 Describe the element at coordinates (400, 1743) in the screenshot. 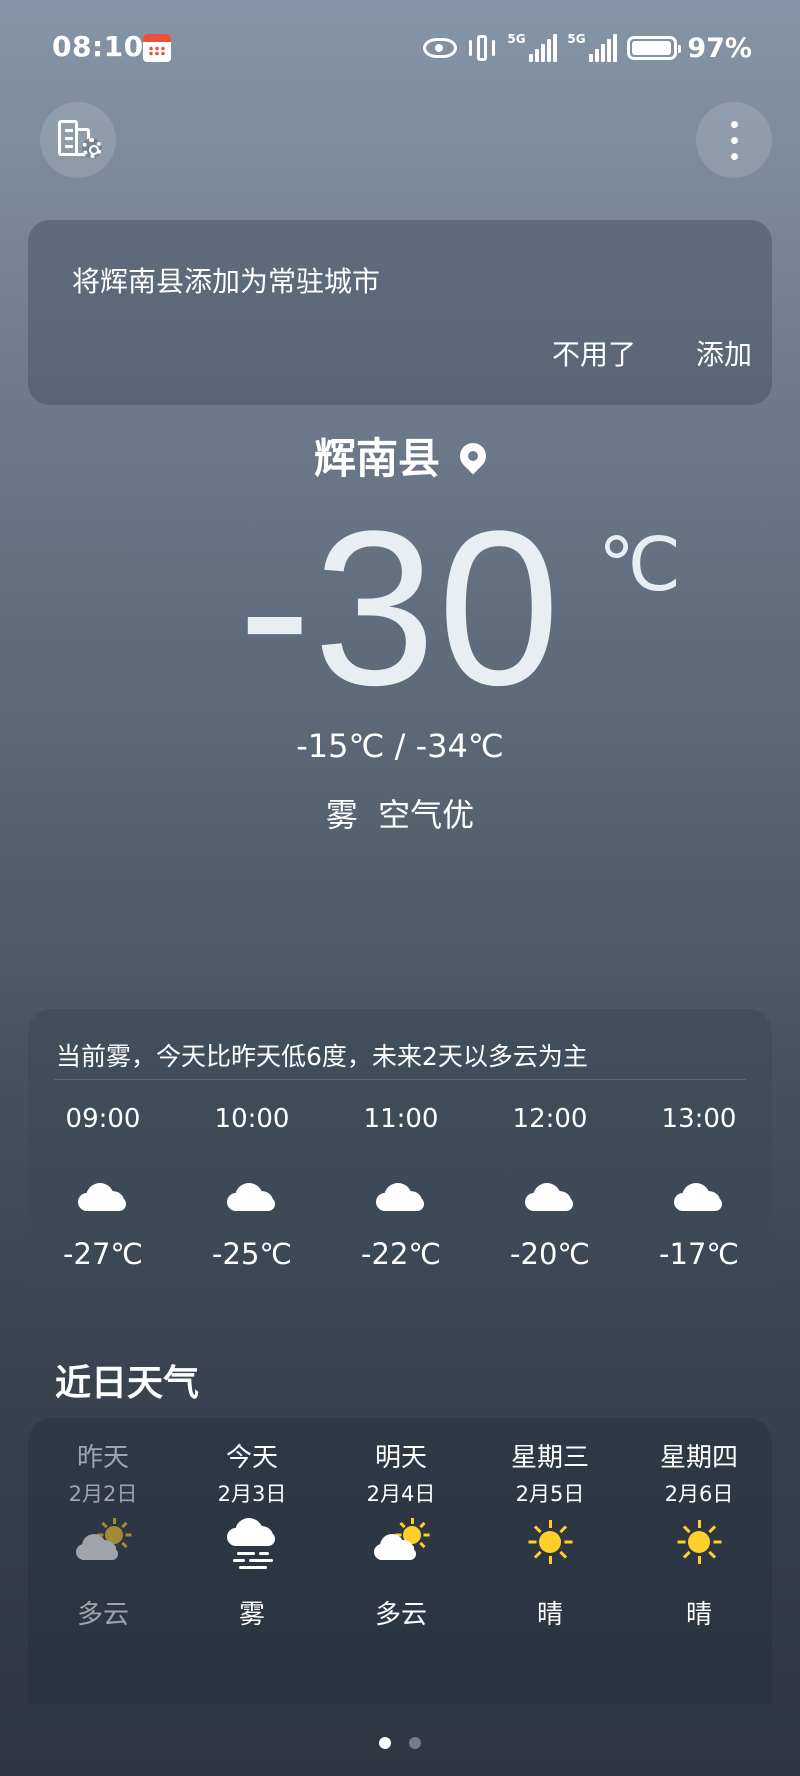

I see `page-indicator` at that location.